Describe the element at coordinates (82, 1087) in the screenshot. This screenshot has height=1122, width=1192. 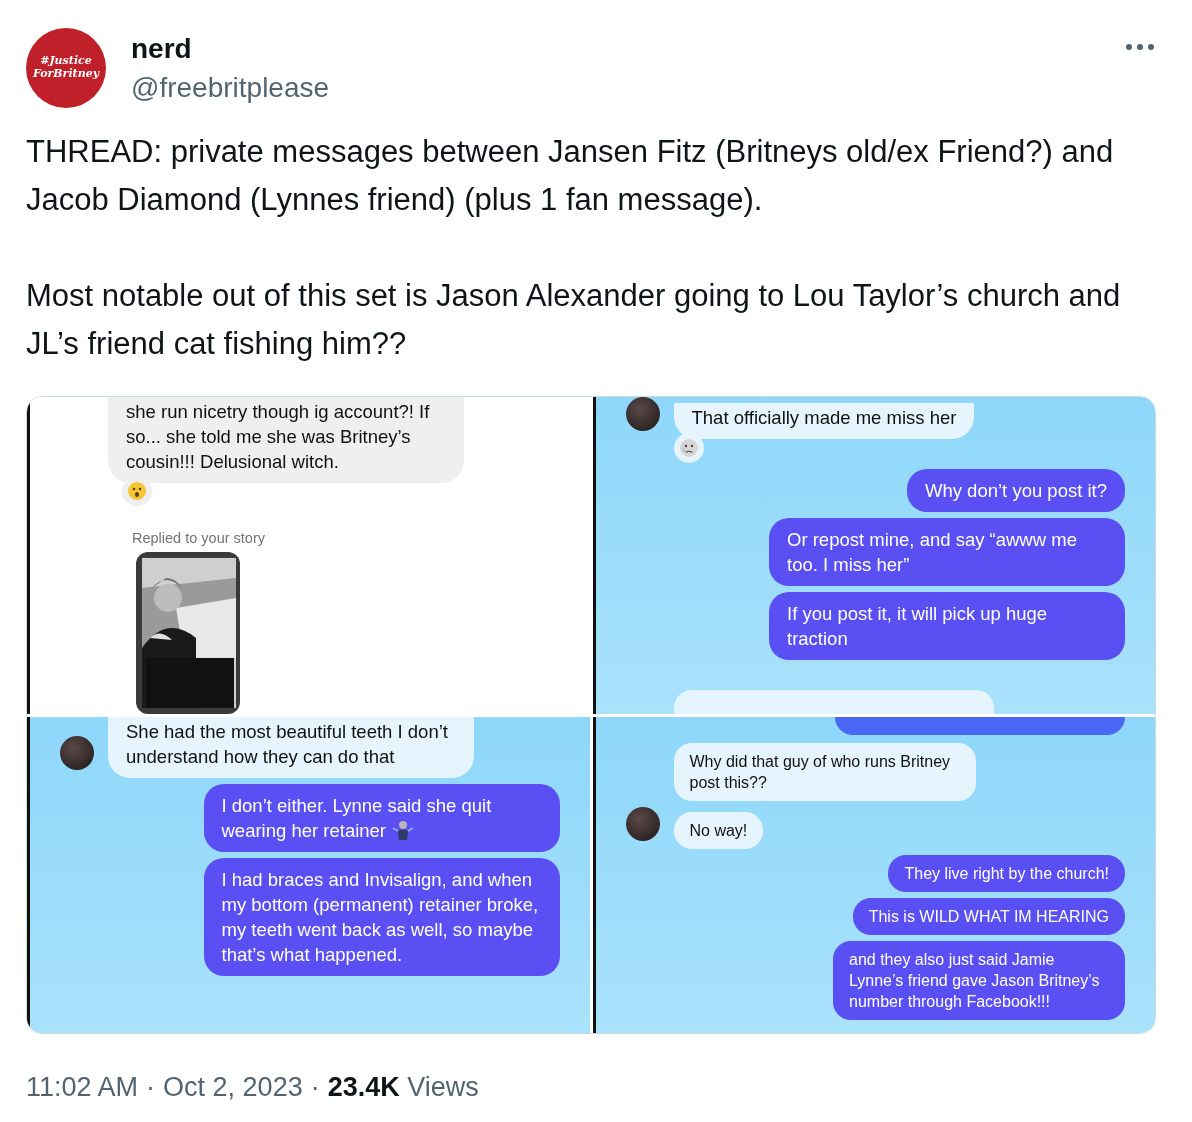
I see `post-time: 11:02 AM` at that location.